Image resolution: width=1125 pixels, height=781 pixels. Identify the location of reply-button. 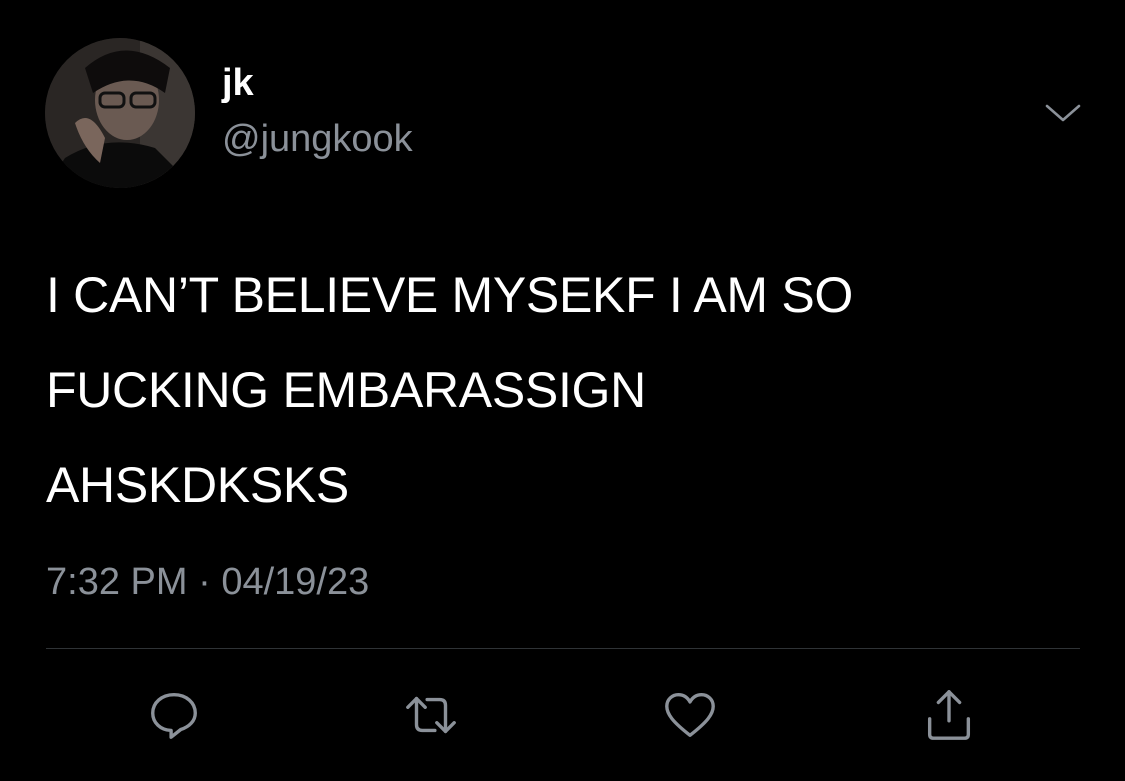
(174, 715).